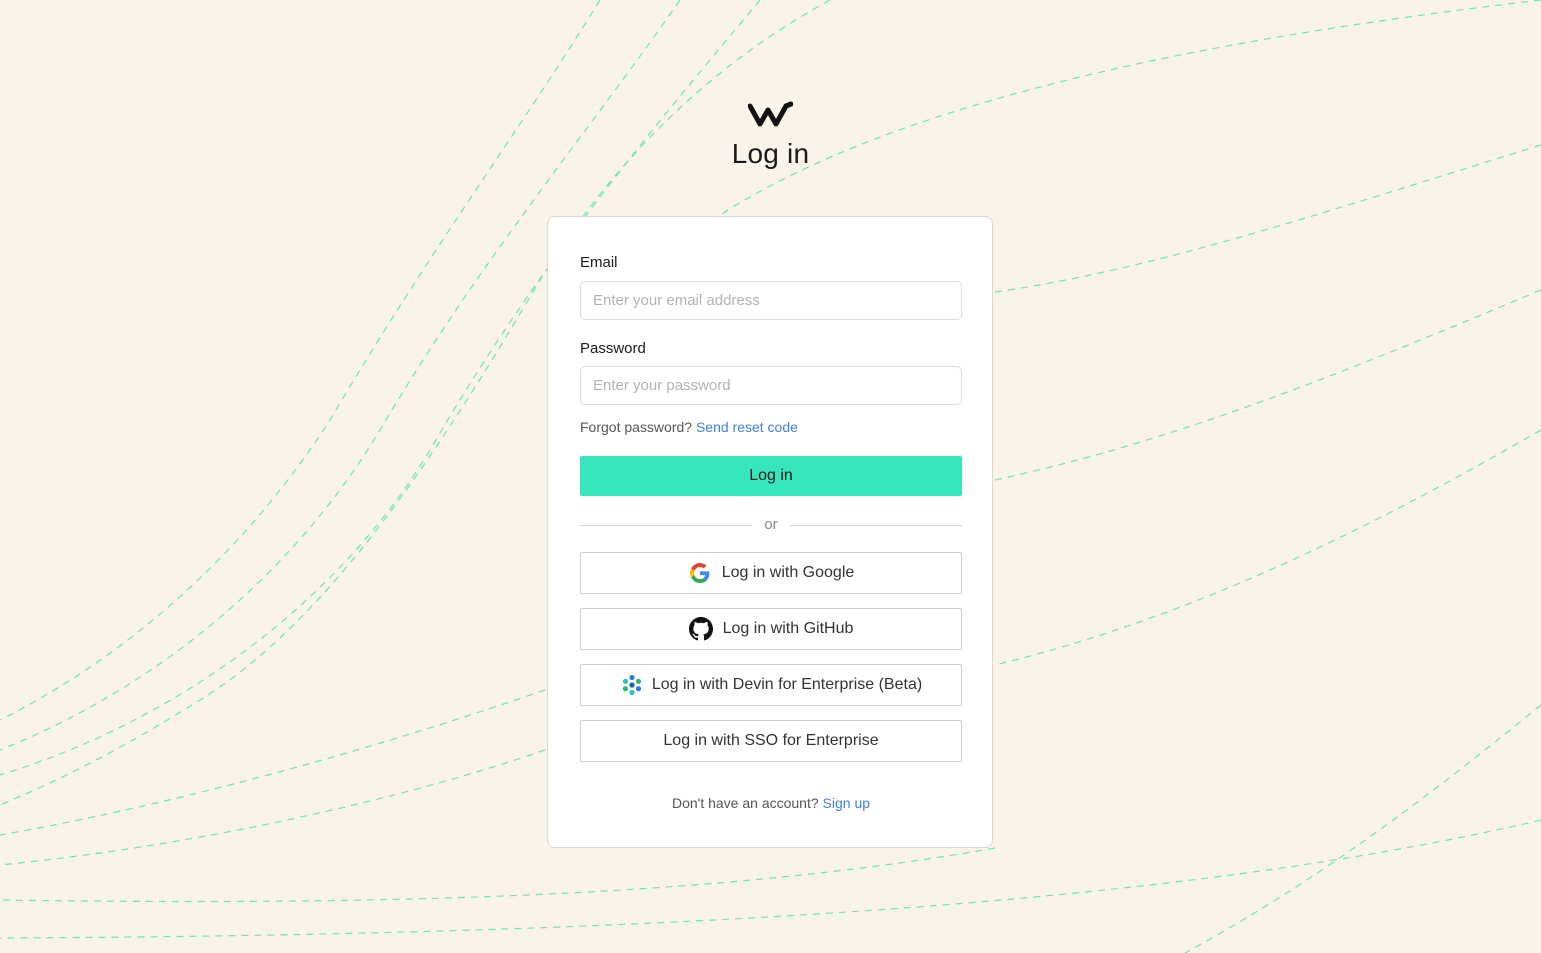 The height and width of the screenshot is (953, 1541). I want to click on signup-row: Don't have an account? Sign up, so click(771, 803).